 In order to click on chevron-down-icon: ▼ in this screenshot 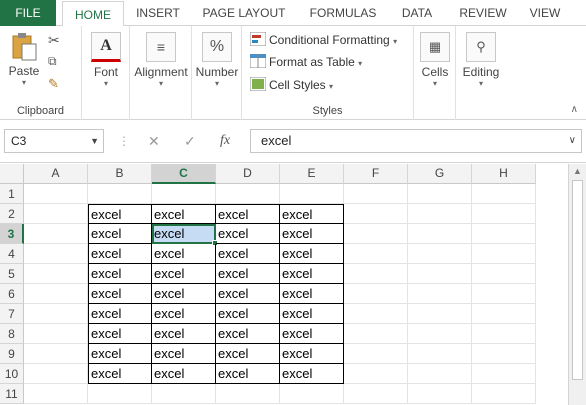, I will do `click(94, 141)`.